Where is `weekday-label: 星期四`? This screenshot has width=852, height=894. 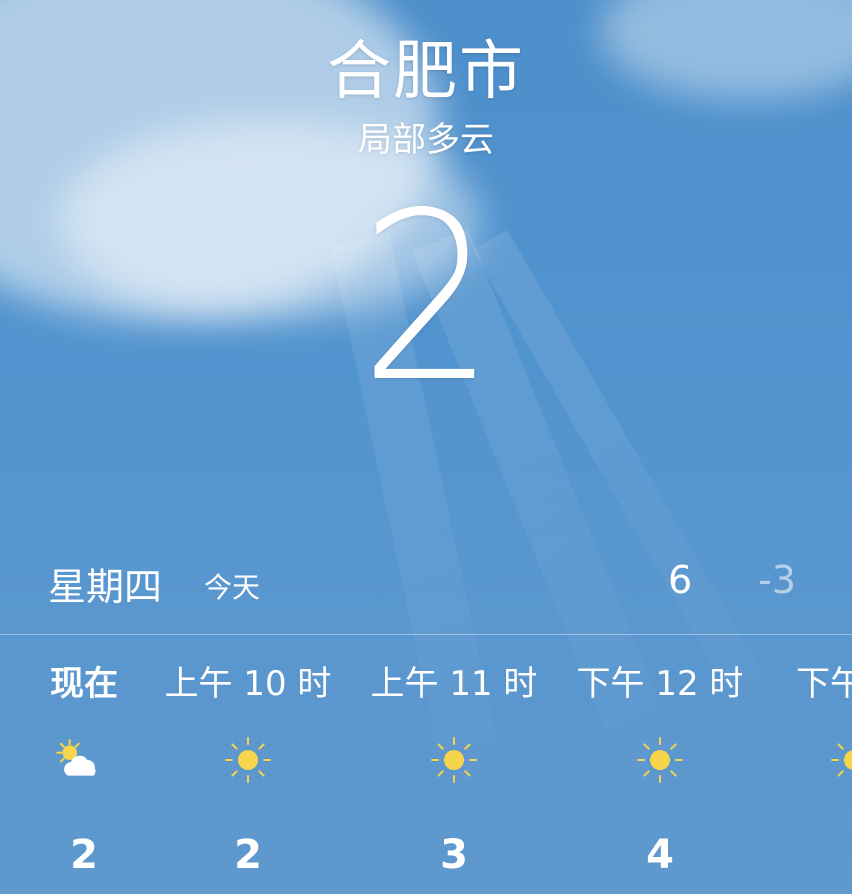 weekday-label: 星期四 is located at coordinates (105, 587).